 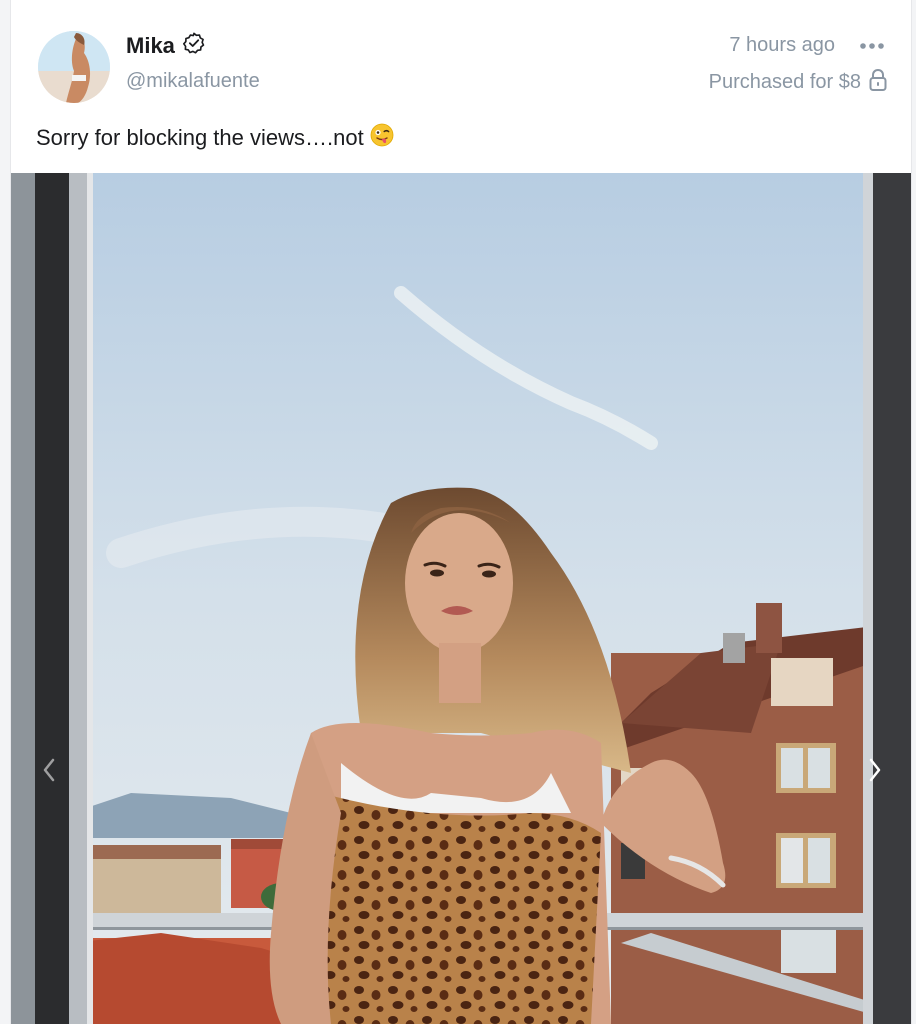 What do you see at coordinates (784, 82) in the screenshot?
I see `purchase-label: Purchased for $8` at bounding box center [784, 82].